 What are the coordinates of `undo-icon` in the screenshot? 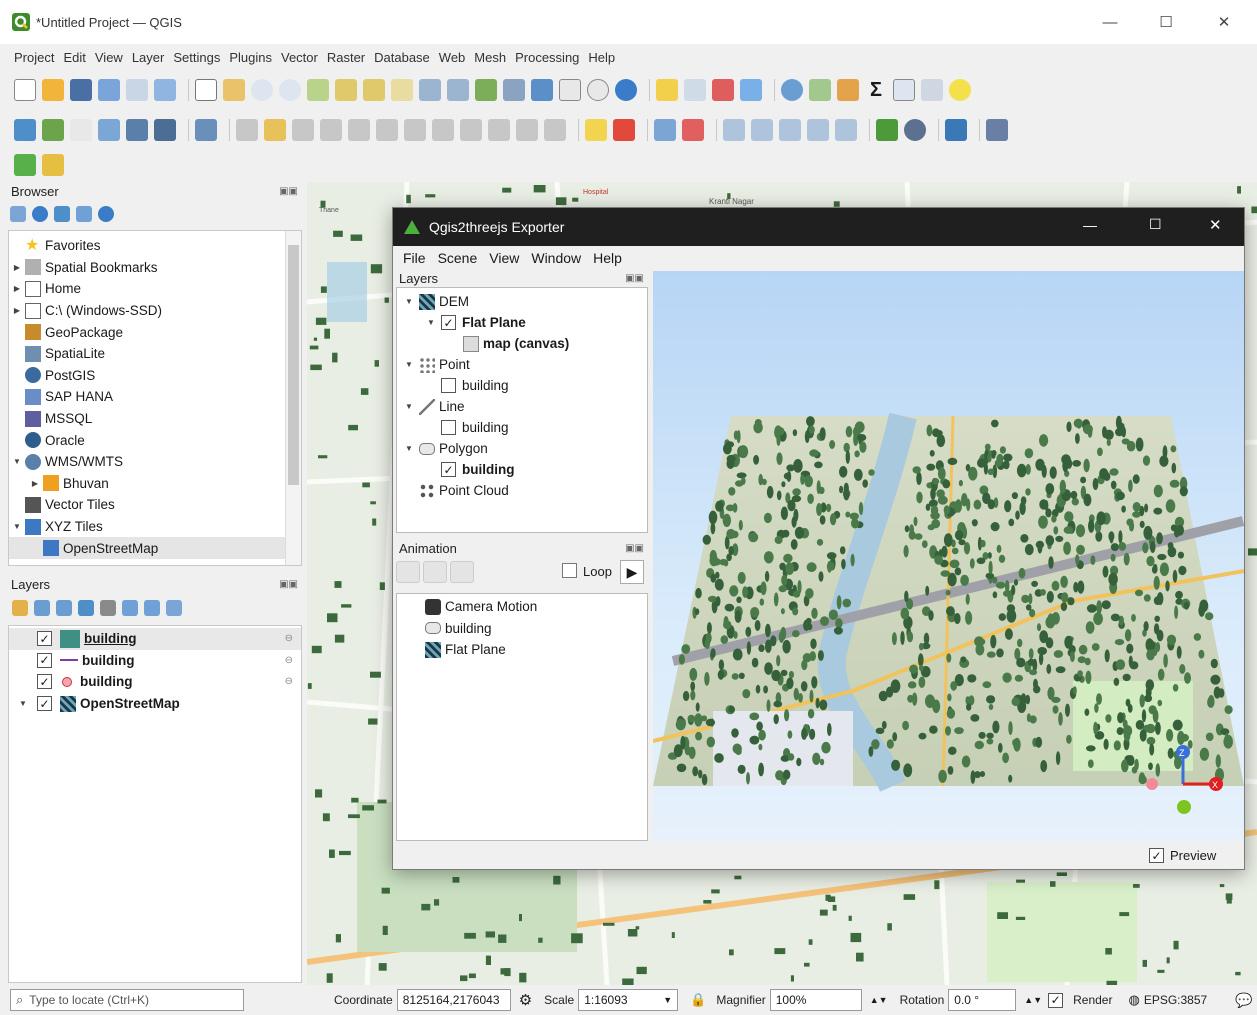 It's located at (527, 130).